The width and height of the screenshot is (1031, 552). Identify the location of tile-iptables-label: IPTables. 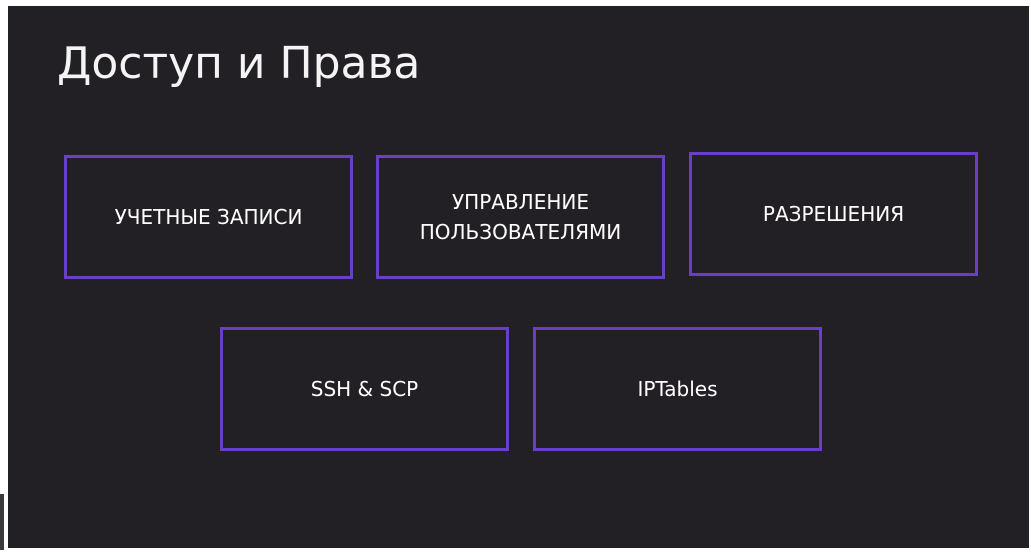
(677, 389).